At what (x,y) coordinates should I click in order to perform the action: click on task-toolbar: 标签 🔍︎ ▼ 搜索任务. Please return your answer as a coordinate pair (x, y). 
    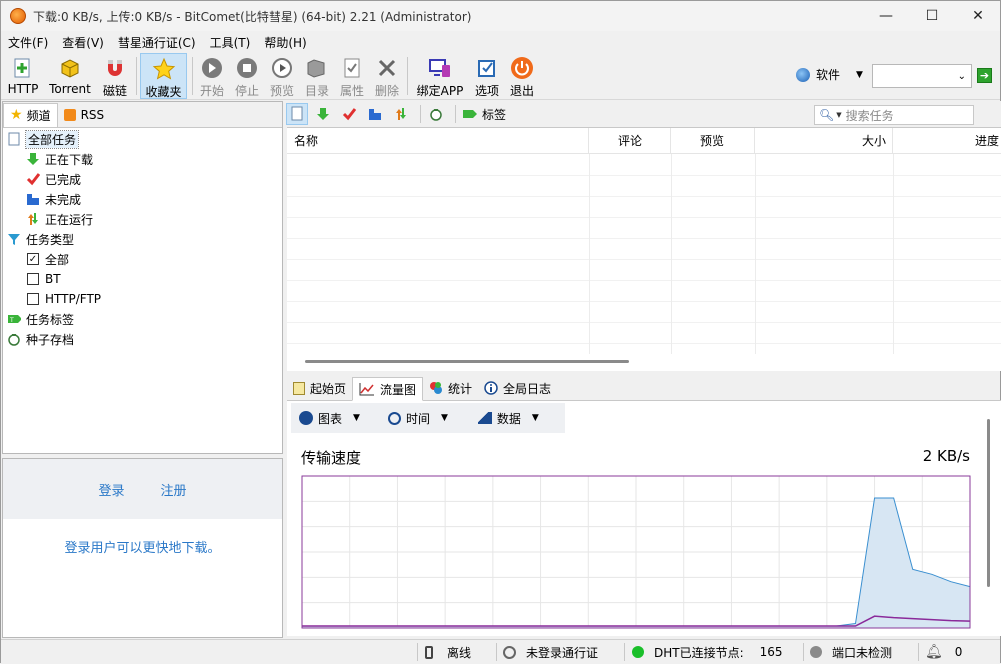
    Looking at the image, I should click on (643, 114).